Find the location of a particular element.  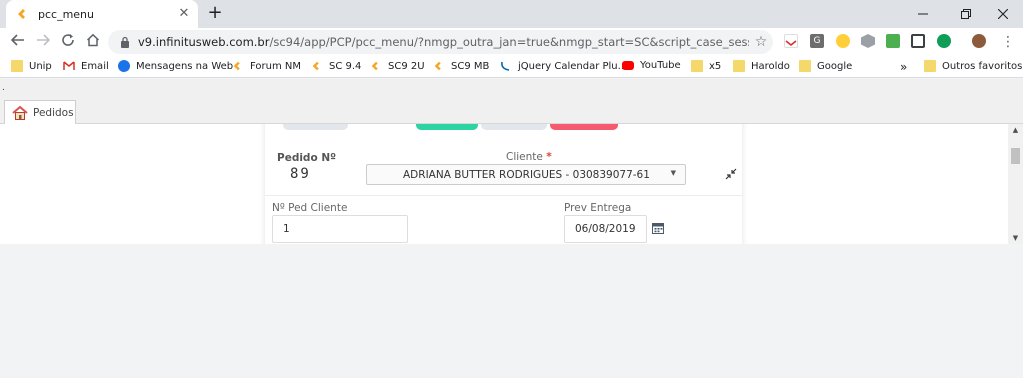

bookmarks-overflow-button: » is located at coordinates (903, 67).